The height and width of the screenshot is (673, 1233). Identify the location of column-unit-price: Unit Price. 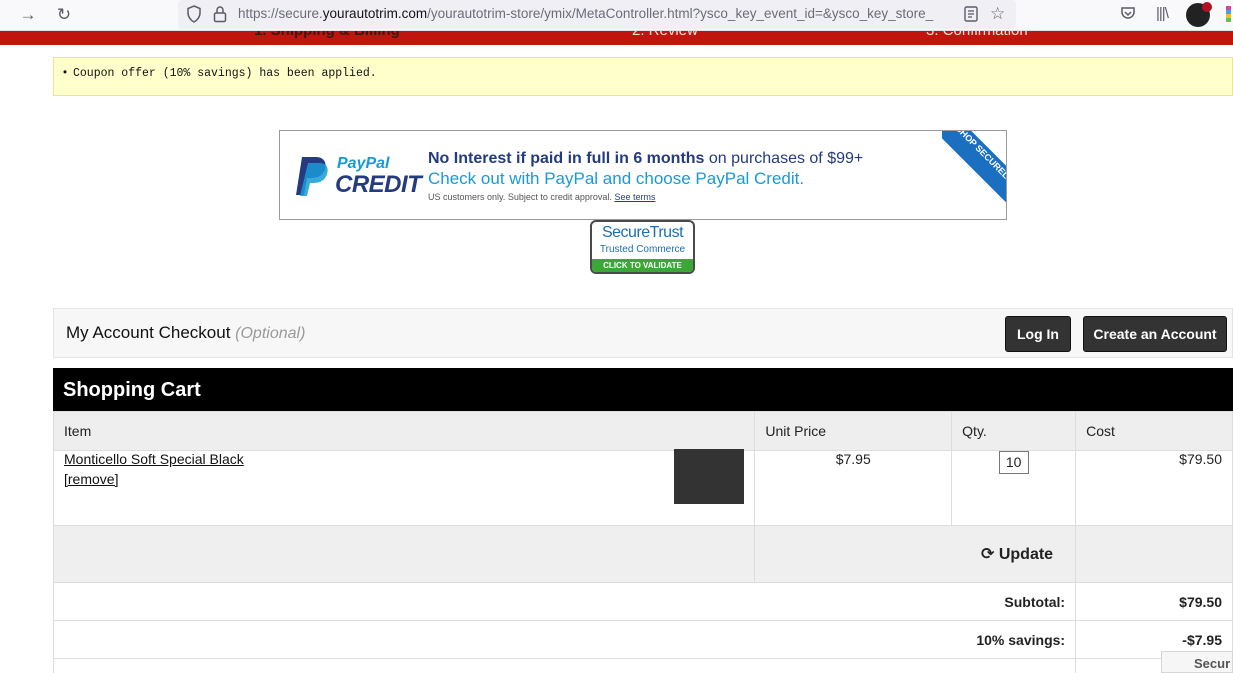
(853, 431).